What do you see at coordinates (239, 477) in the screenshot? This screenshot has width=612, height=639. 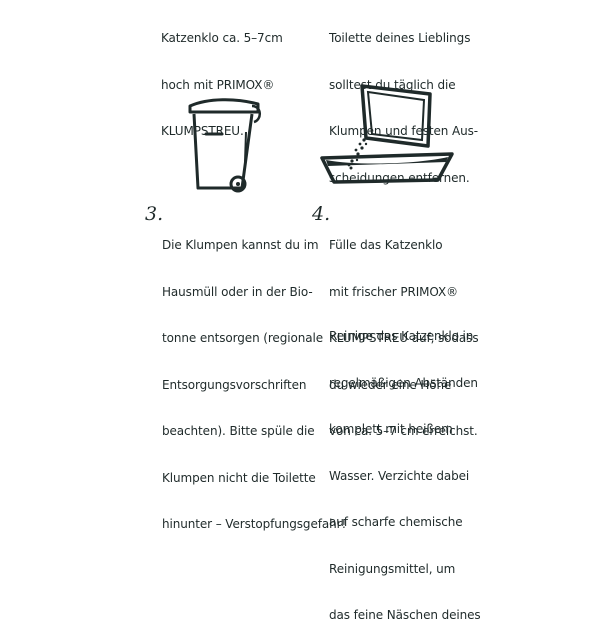 I see `text-line: Klumpen nicht die Toilette` at bounding box center [239, 477].